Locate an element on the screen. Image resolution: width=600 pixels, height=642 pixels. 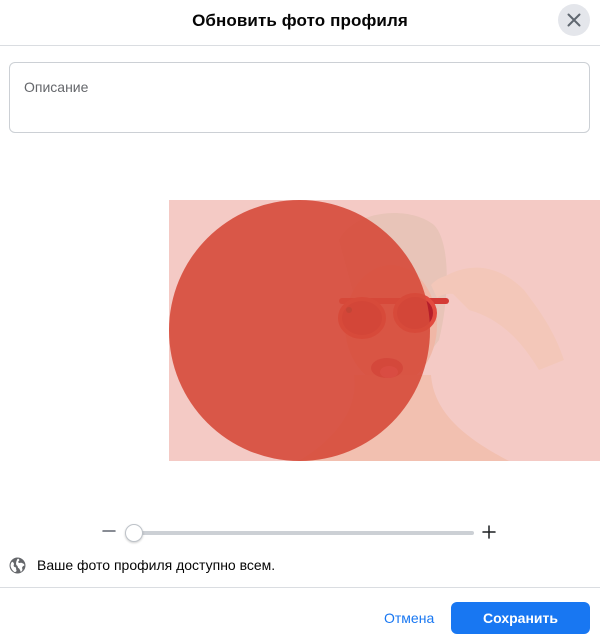
privacy-notice: Ваше фото профиля доступно всем. is located at coordinates (142, 565).